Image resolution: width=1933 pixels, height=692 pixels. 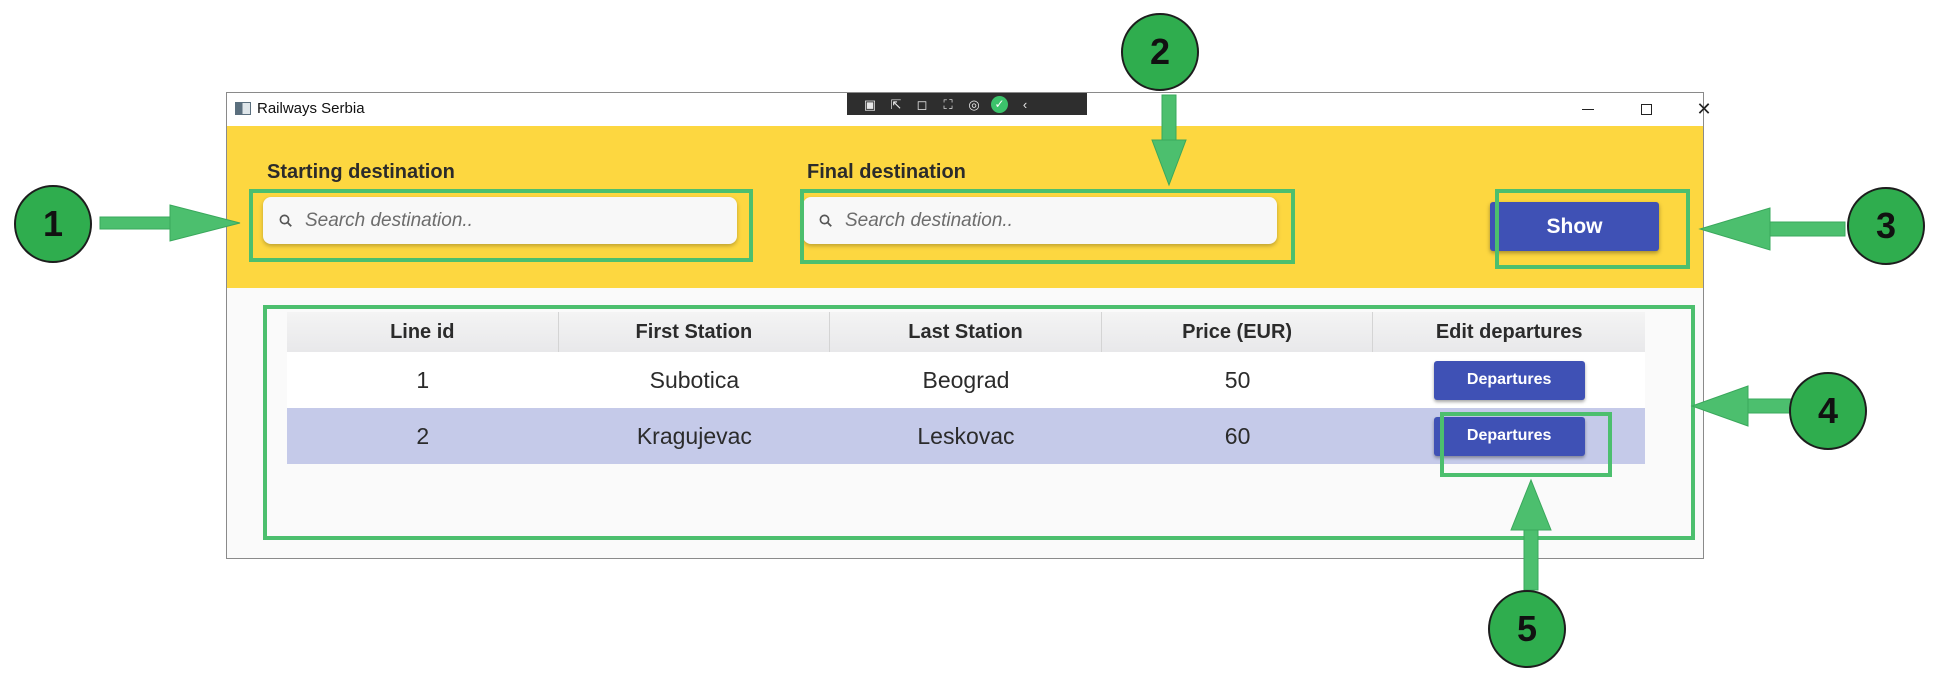 What do you see at coordinates (1160, 52) in the screenshot?
I see `annotation-badge-2: 2` at bounding box center [1160, 52].